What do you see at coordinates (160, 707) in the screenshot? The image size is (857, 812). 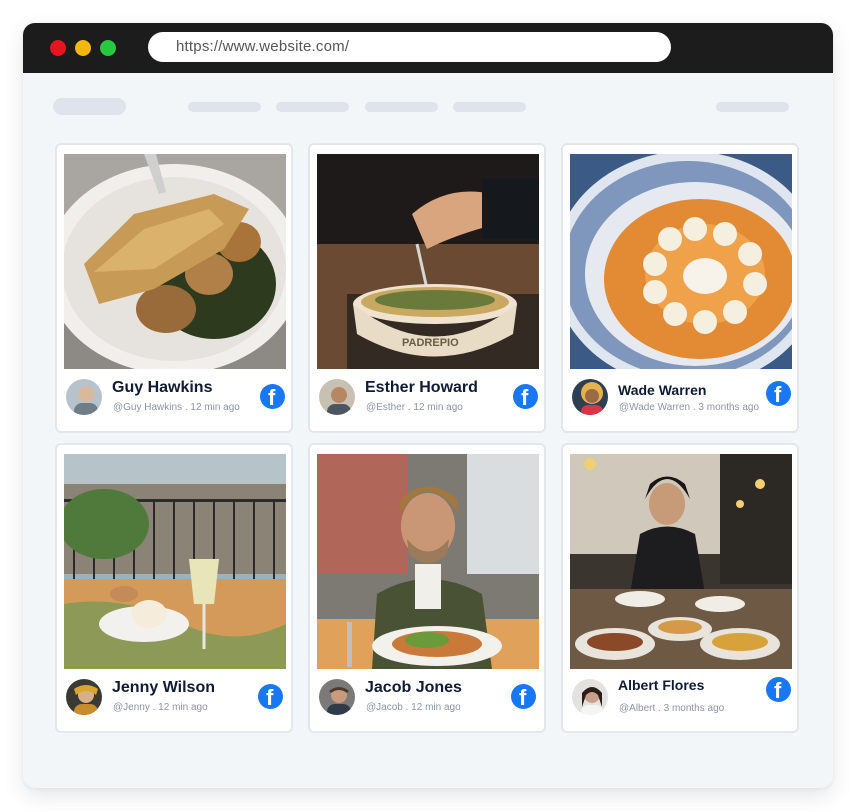 I see `post-meta: @Jenny . 12 min ago` at bounding box center [160, 707].